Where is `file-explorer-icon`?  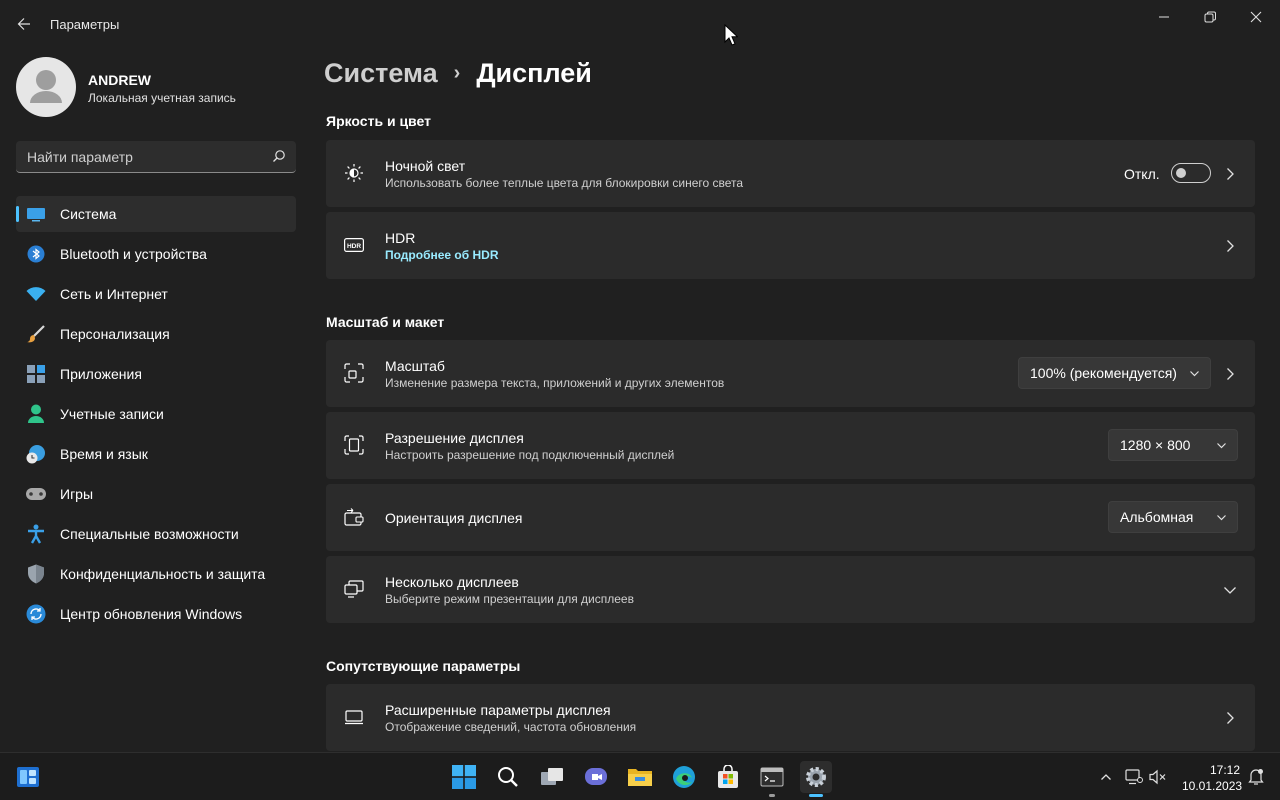
file-explorer-icon is located at coordinates (640, 777).